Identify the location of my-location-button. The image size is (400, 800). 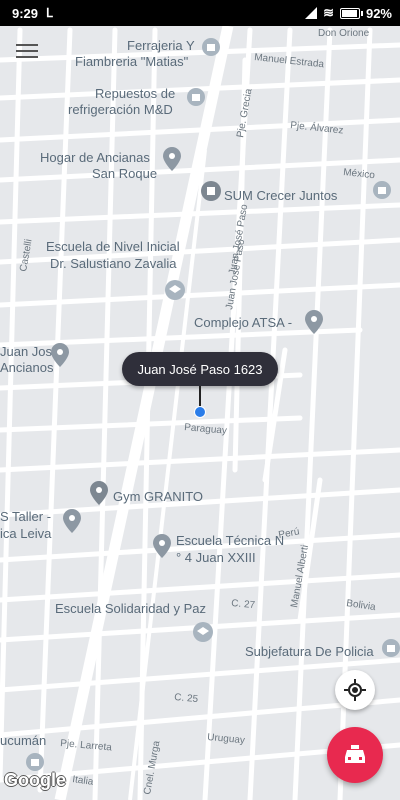
(355, 690).